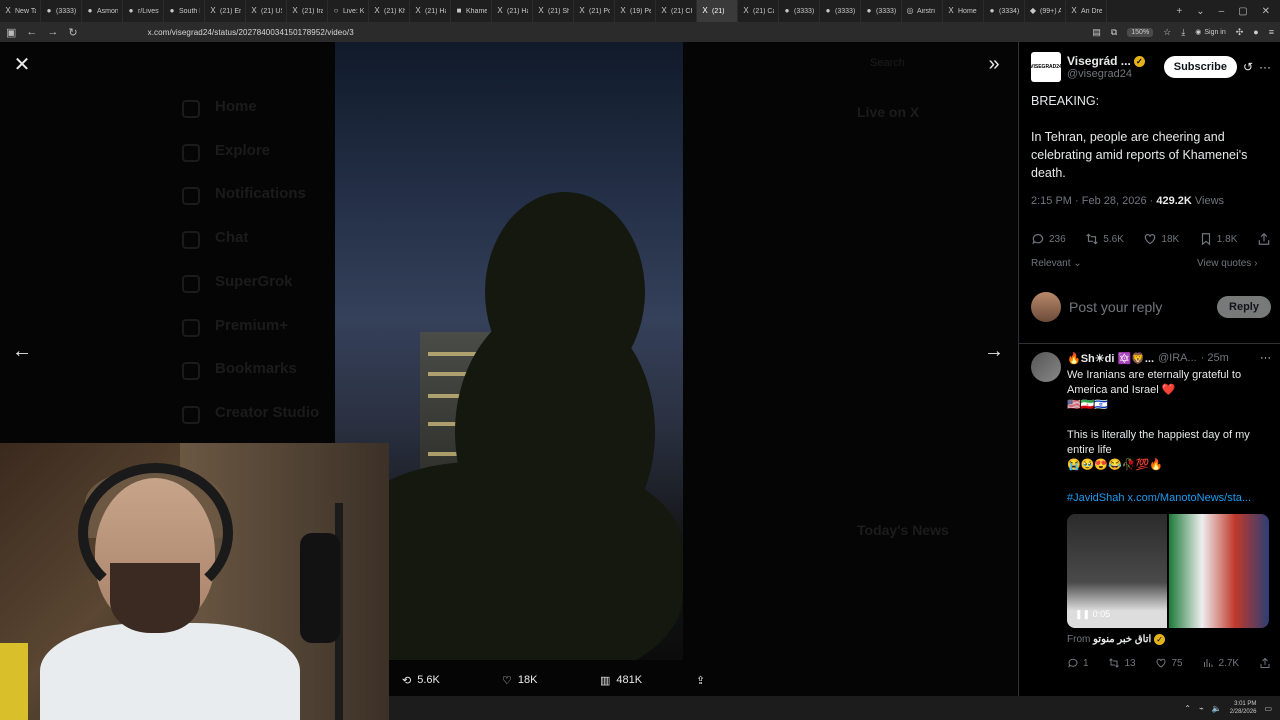 Image resolution: width=1280 pixels, height=720 pixels. Describe the element at coordinates (1215, 358) in the screenshot. I see `reply-time: · 25m` at that location.